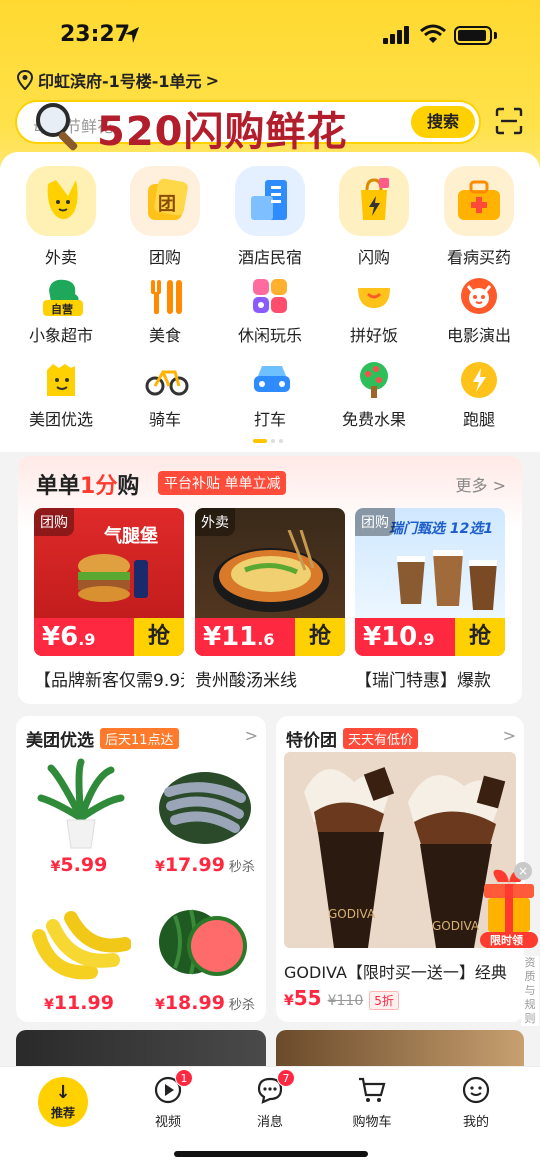 The width and height of the screenshot is (540, 1170). I want to click on scan-icon, so click(509, 121).